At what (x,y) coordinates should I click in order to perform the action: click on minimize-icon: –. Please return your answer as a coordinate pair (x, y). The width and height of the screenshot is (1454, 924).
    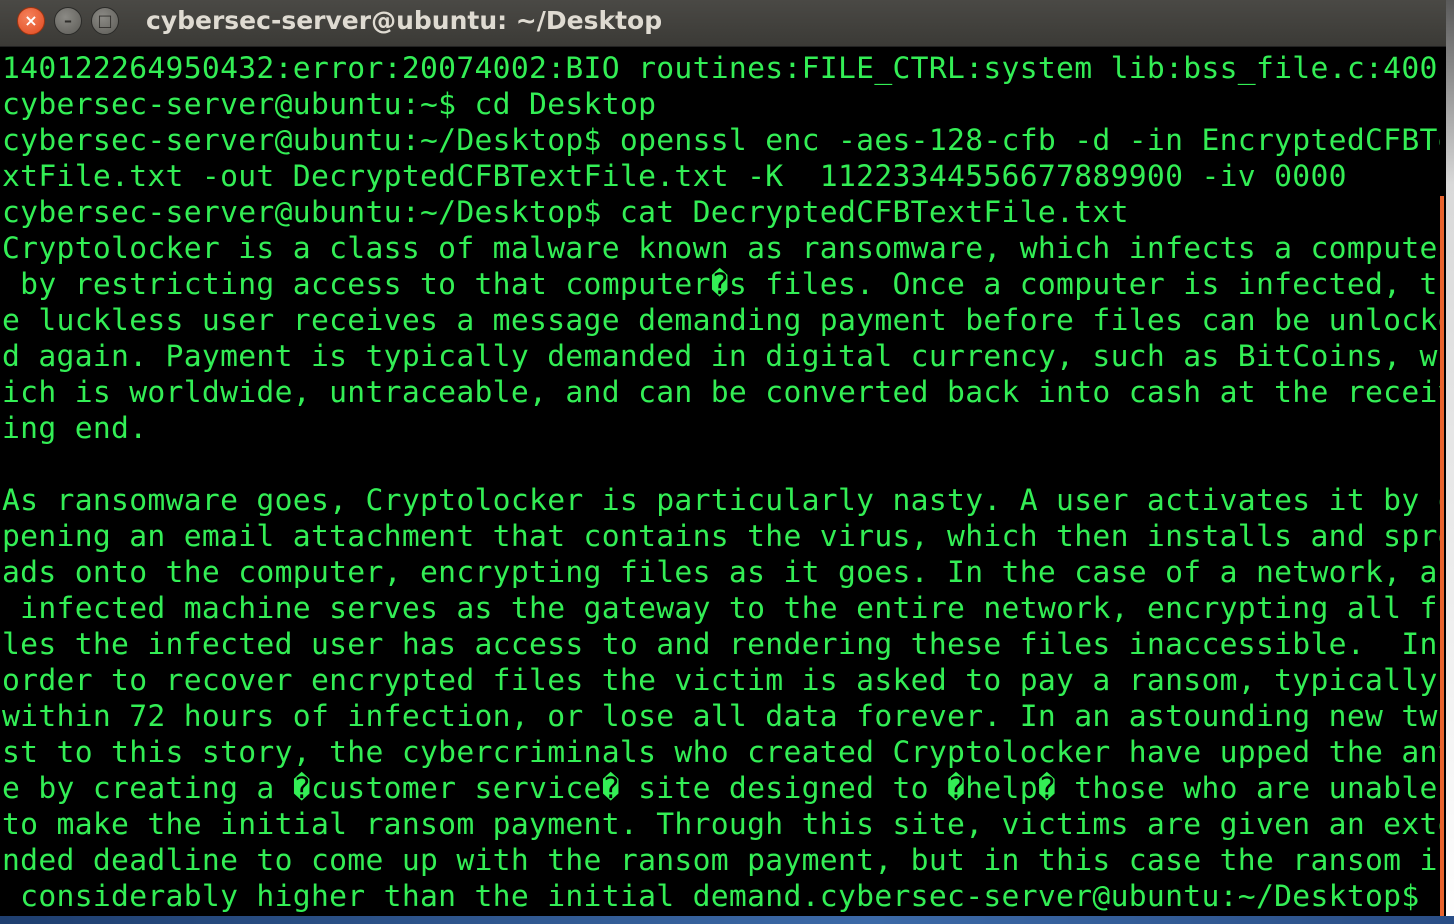
    Looking at the image, I should click on (68, 20).